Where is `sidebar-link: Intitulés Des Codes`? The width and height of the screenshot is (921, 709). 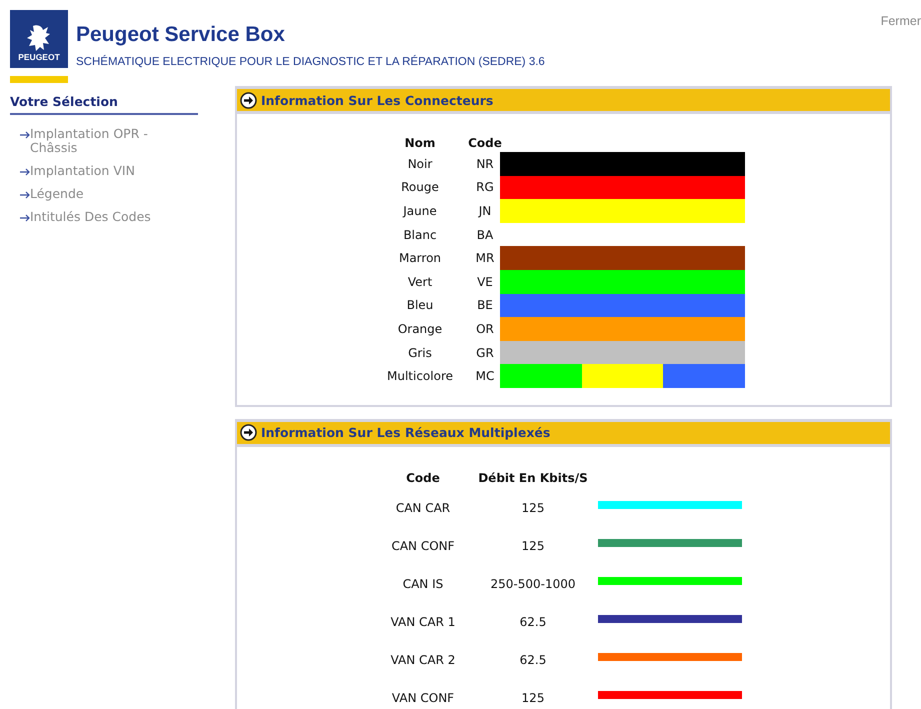
sidebar-link: Intitulés Des Codes is located at coordinates (110, 217).